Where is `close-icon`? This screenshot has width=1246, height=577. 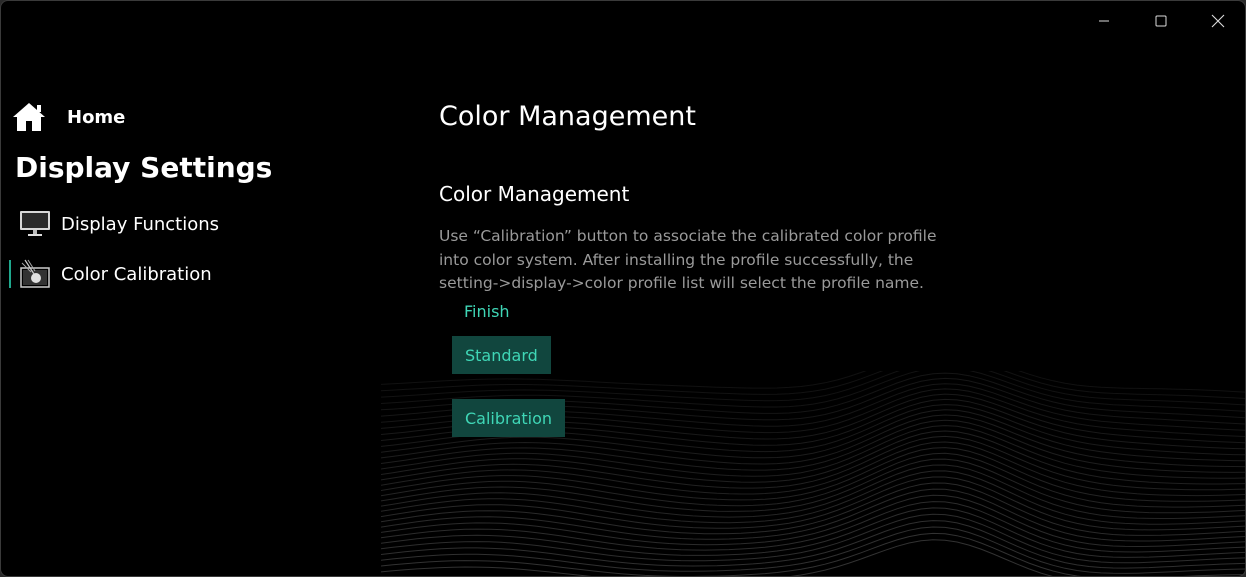
close-icon is located at coordinates (1218, 21).